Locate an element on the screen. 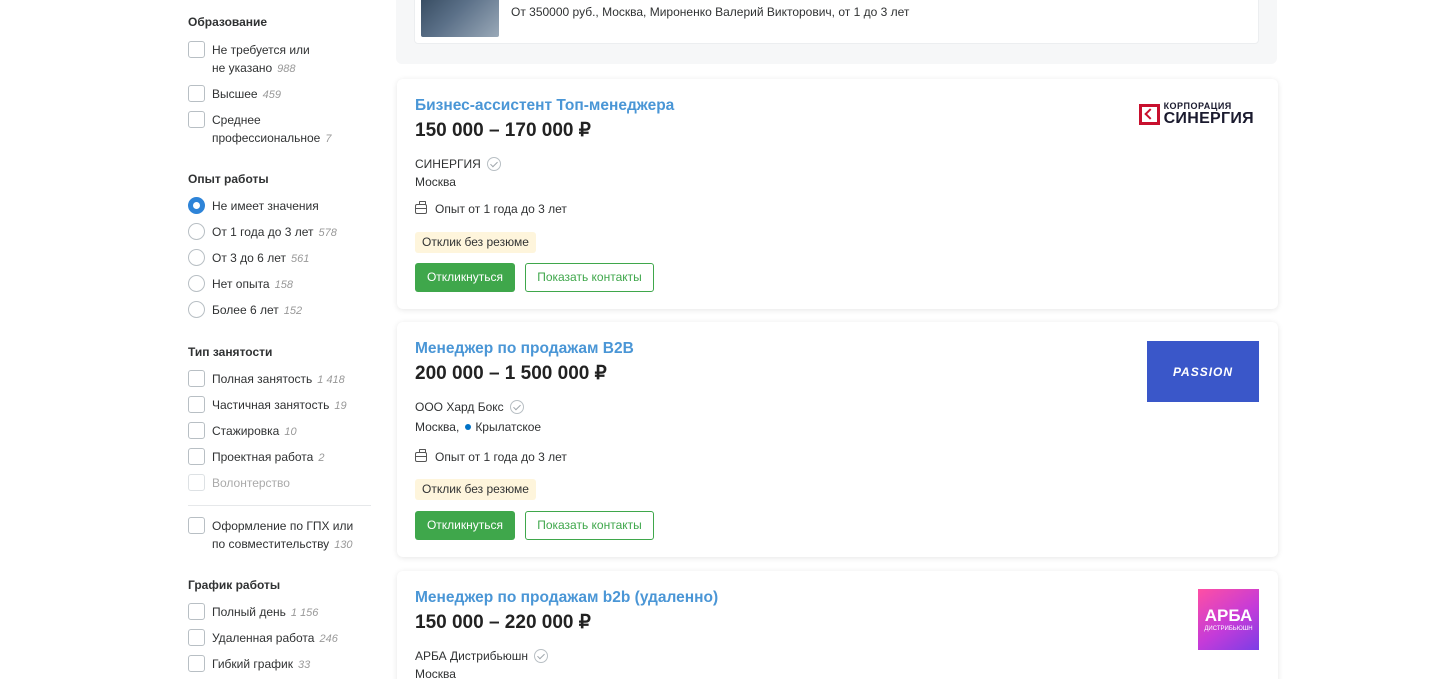 This screenshot has width=1429, height=679. synergy-mark-icon is located at coordinates (1149, 114).